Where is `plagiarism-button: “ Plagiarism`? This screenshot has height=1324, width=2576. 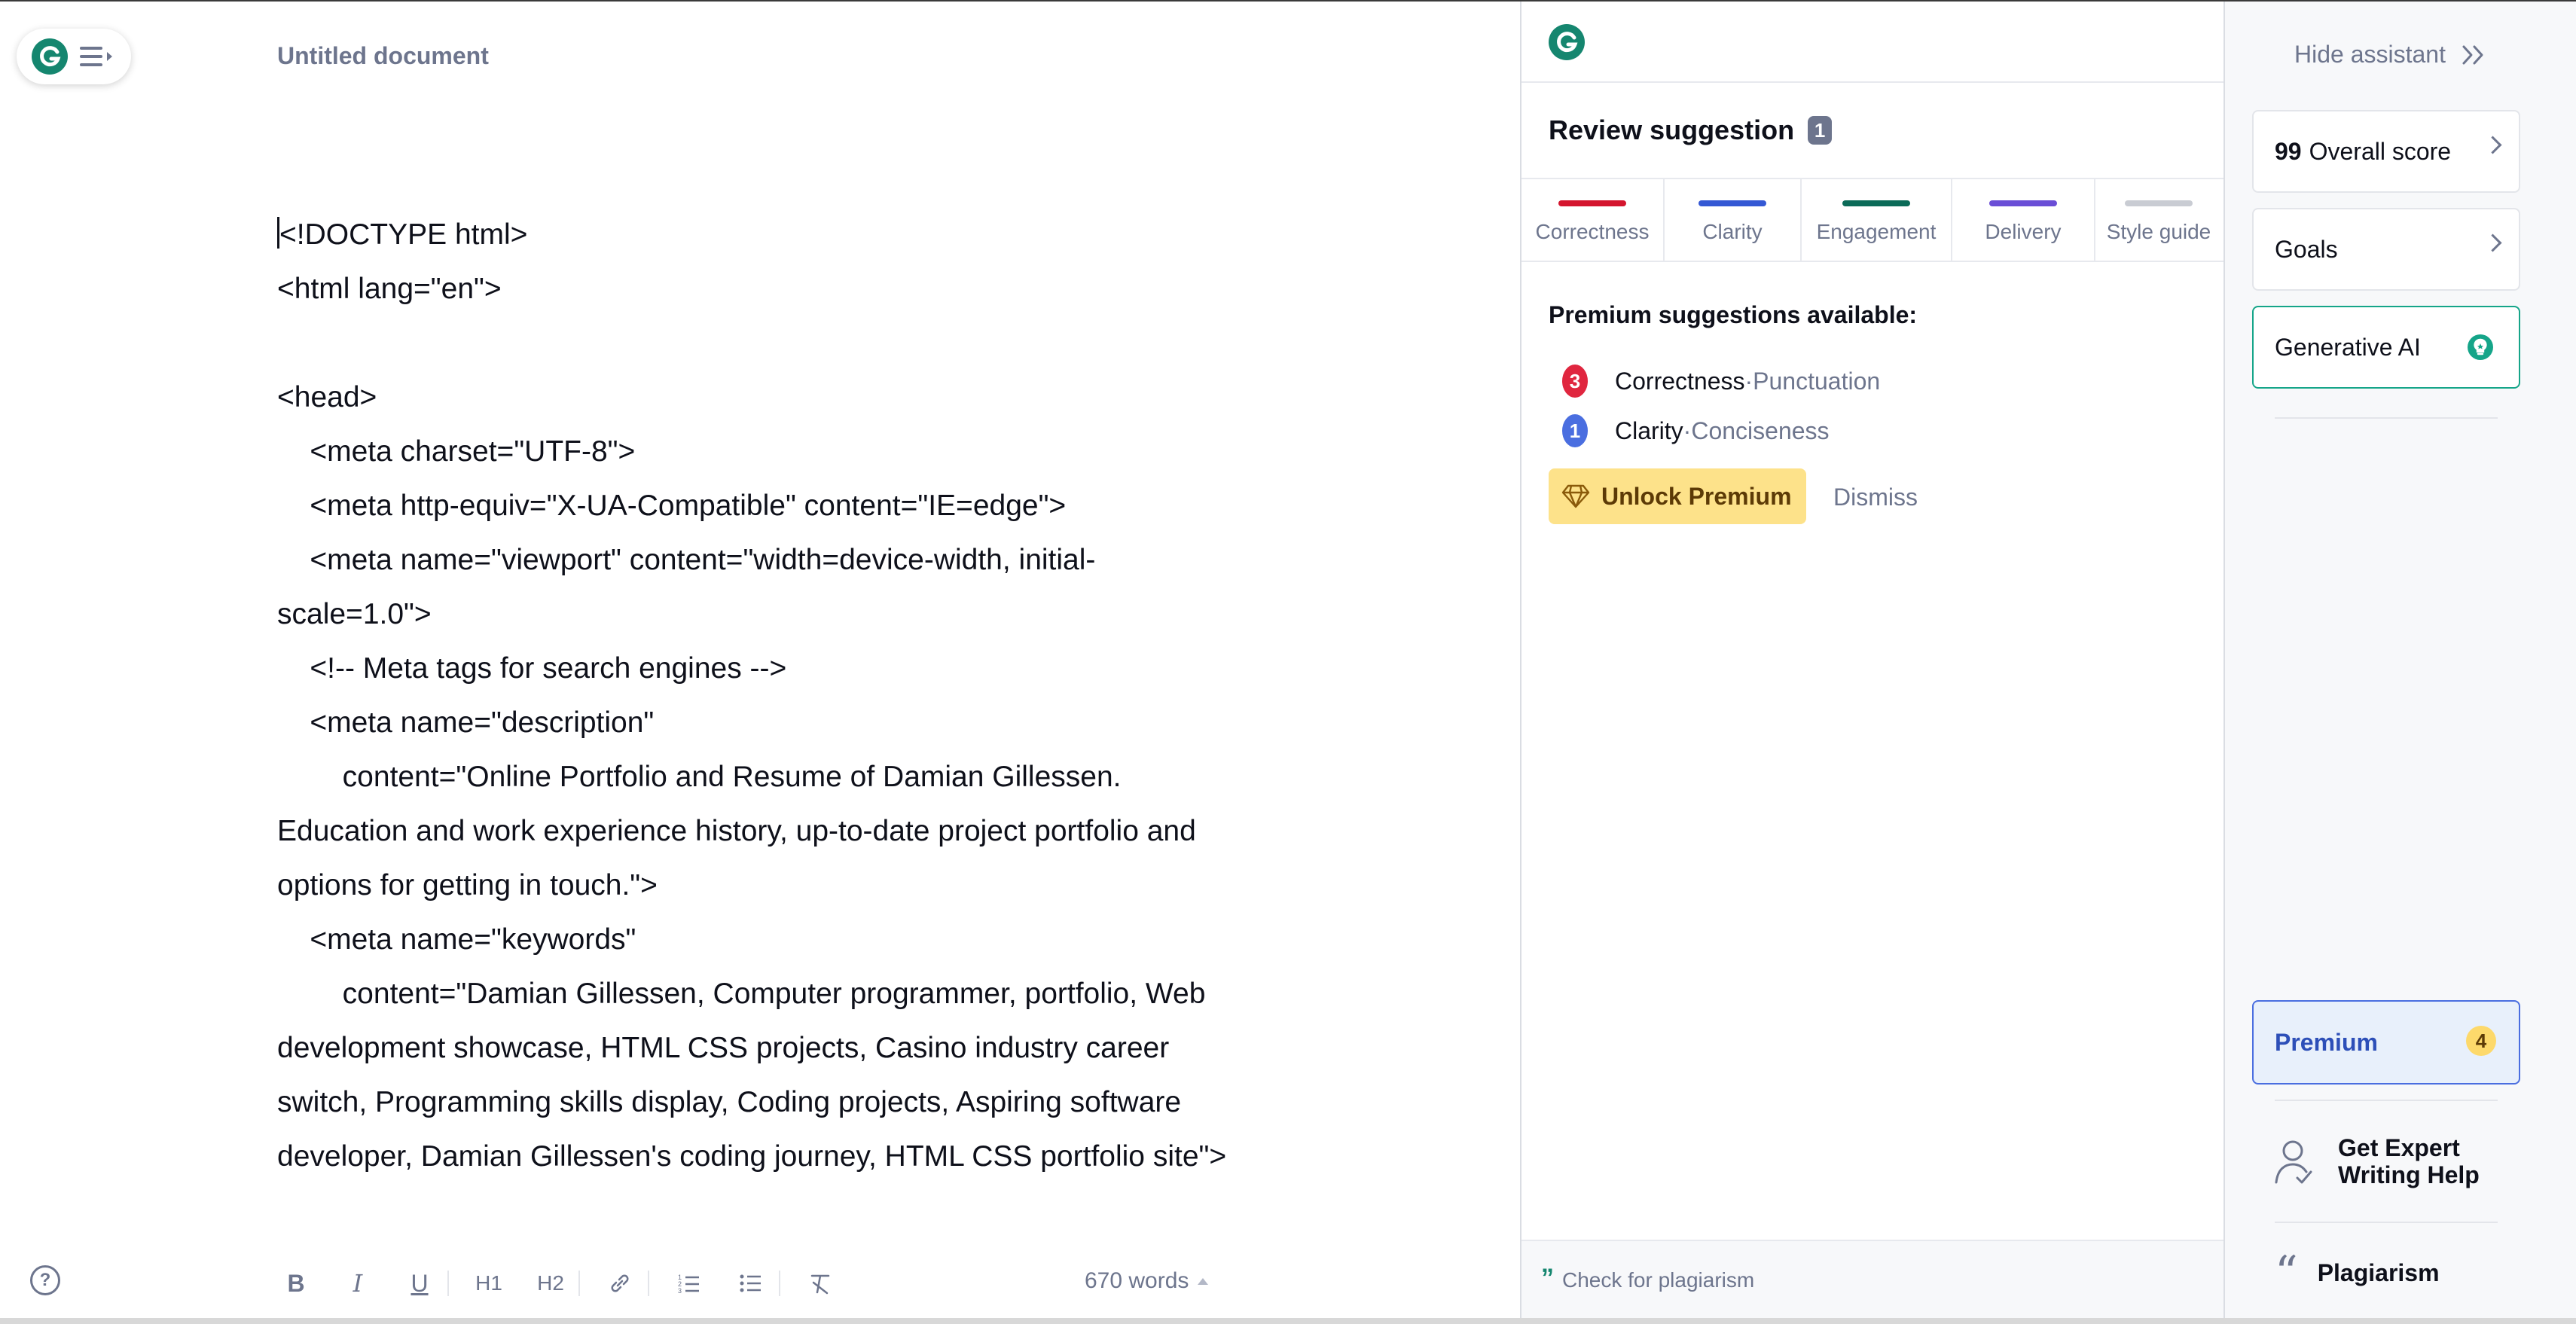 plagiarism-button: “ Plagiarism is located at coordinates (2358, 1272).